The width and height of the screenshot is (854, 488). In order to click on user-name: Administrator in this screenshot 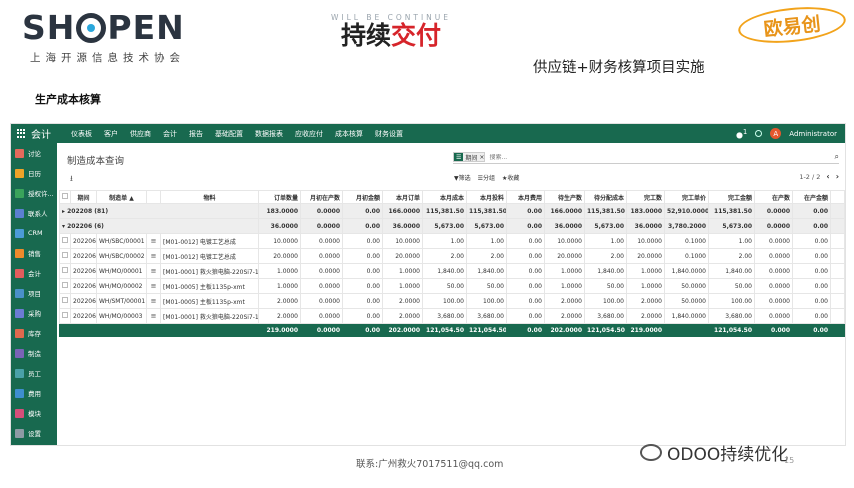, I will do `click(813, 134)`.